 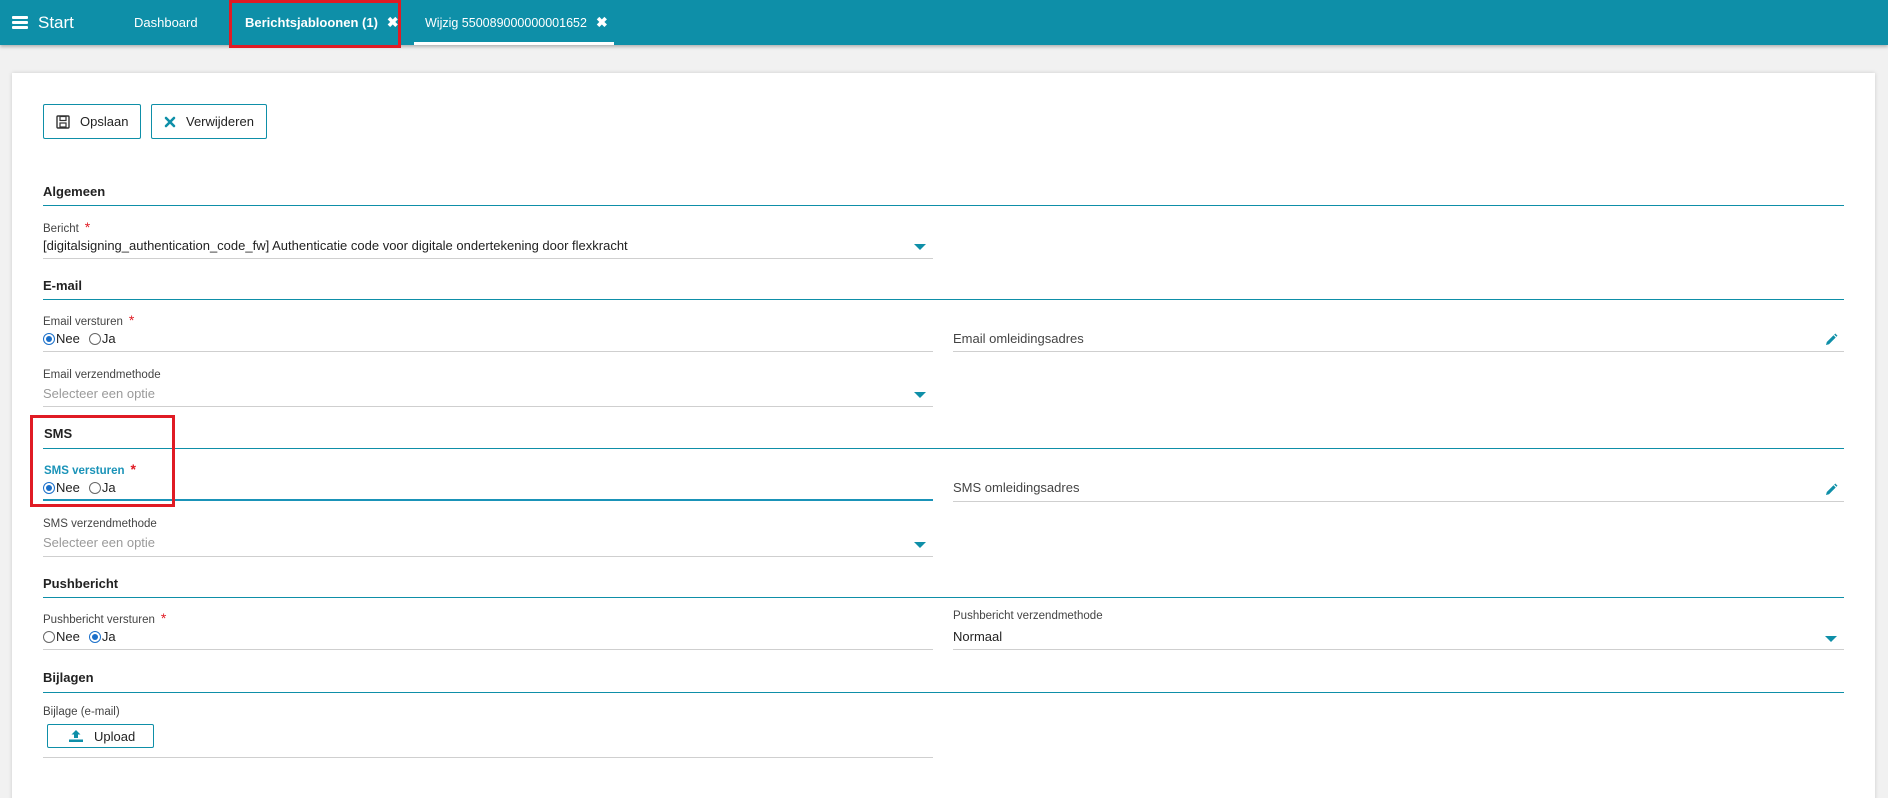 I want to click on section-title-sms: SMS, so click(x=58, y=433).